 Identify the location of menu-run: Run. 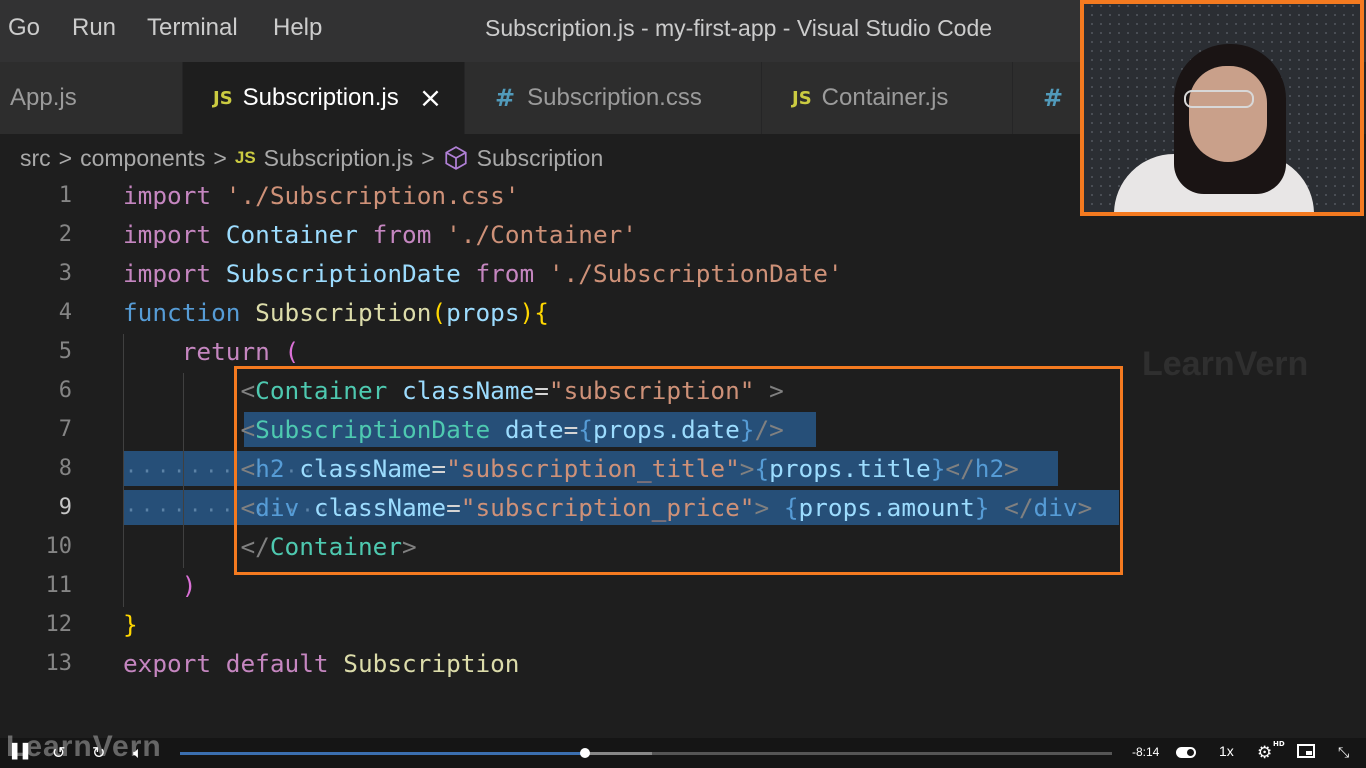
(94, 28).